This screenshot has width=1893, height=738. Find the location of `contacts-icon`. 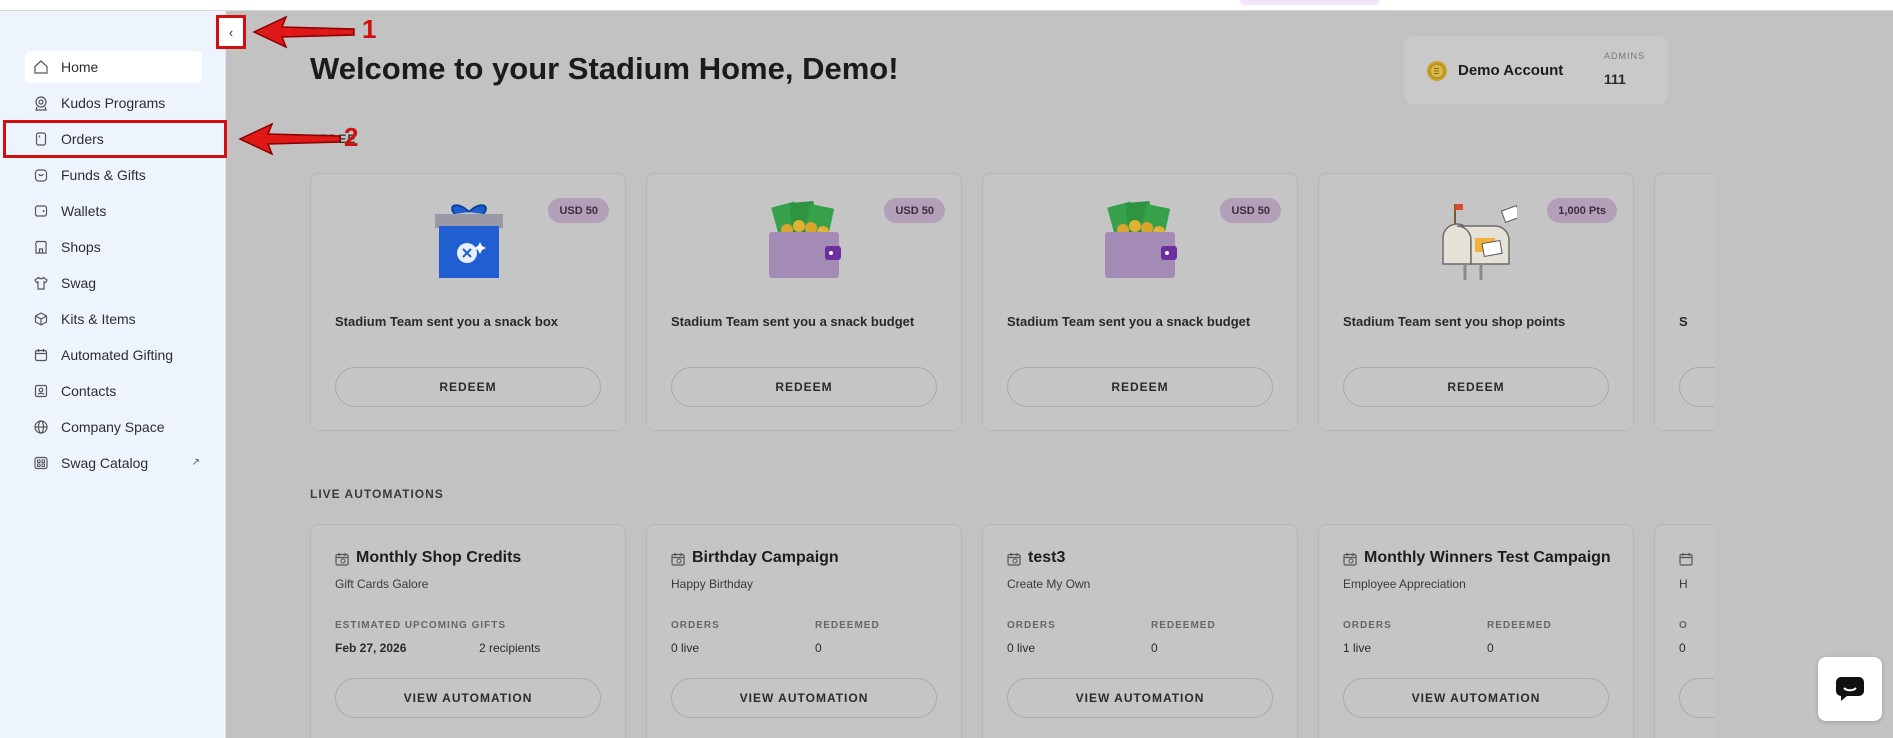

contacts-icon is located at coordinates (41, 391).